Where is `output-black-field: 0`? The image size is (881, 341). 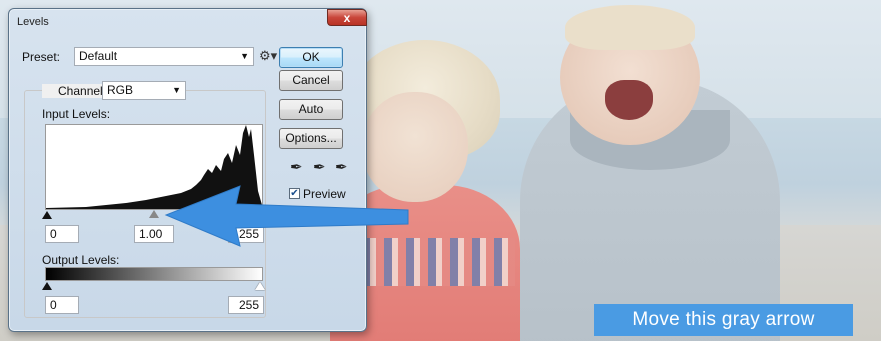
output-black-field: 0 is located at coordinates (62, 305).